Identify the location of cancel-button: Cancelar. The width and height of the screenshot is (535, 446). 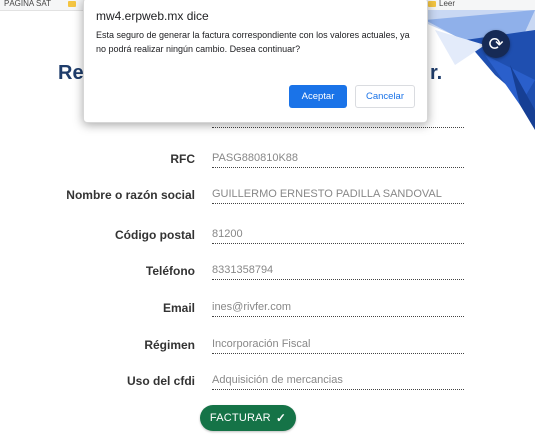
(385, 96).